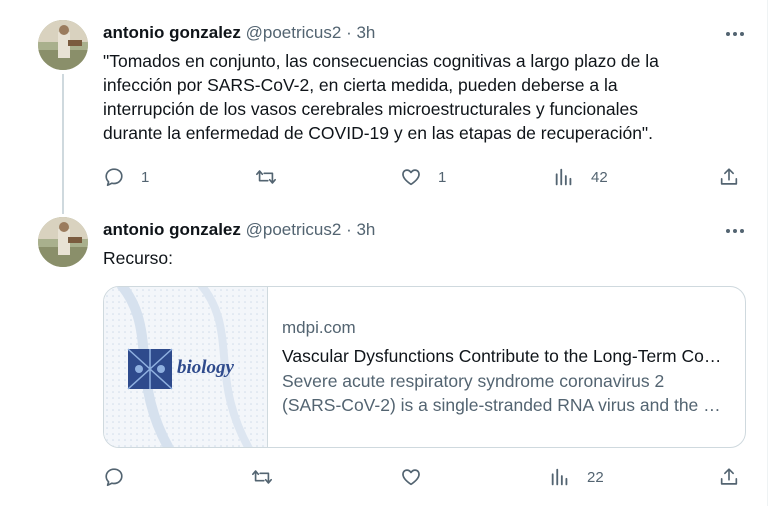 This screenshot has height=506, width=776. What do you see at coordinates (418, 258) in the screenshot?
I see `tweet-text: Recurso:` at bounding box center [418, 258].